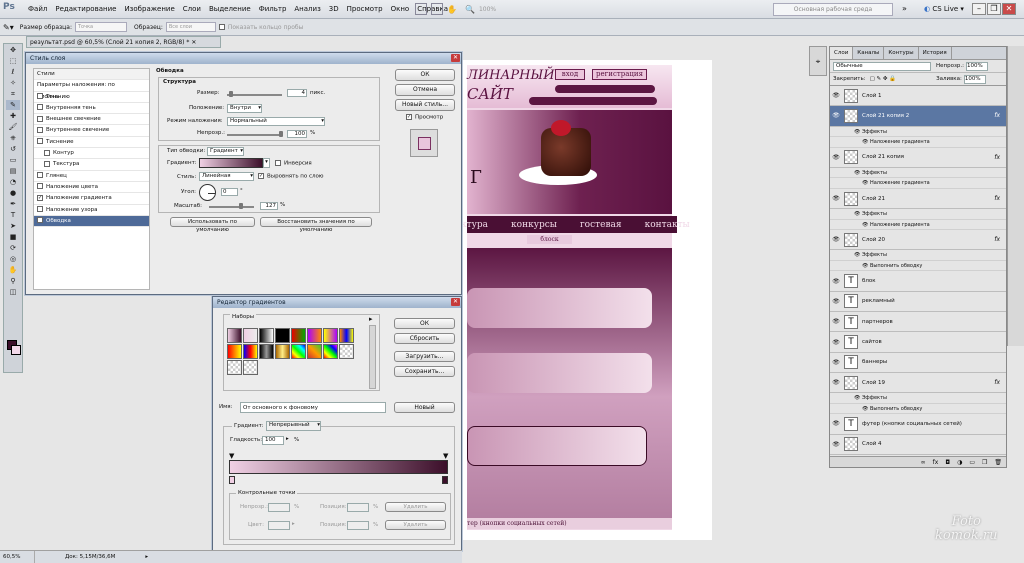  Describe the element at coordinates (918, 445) in the screenshot. I see `layer-row: 👁 Слой 4` at that location.